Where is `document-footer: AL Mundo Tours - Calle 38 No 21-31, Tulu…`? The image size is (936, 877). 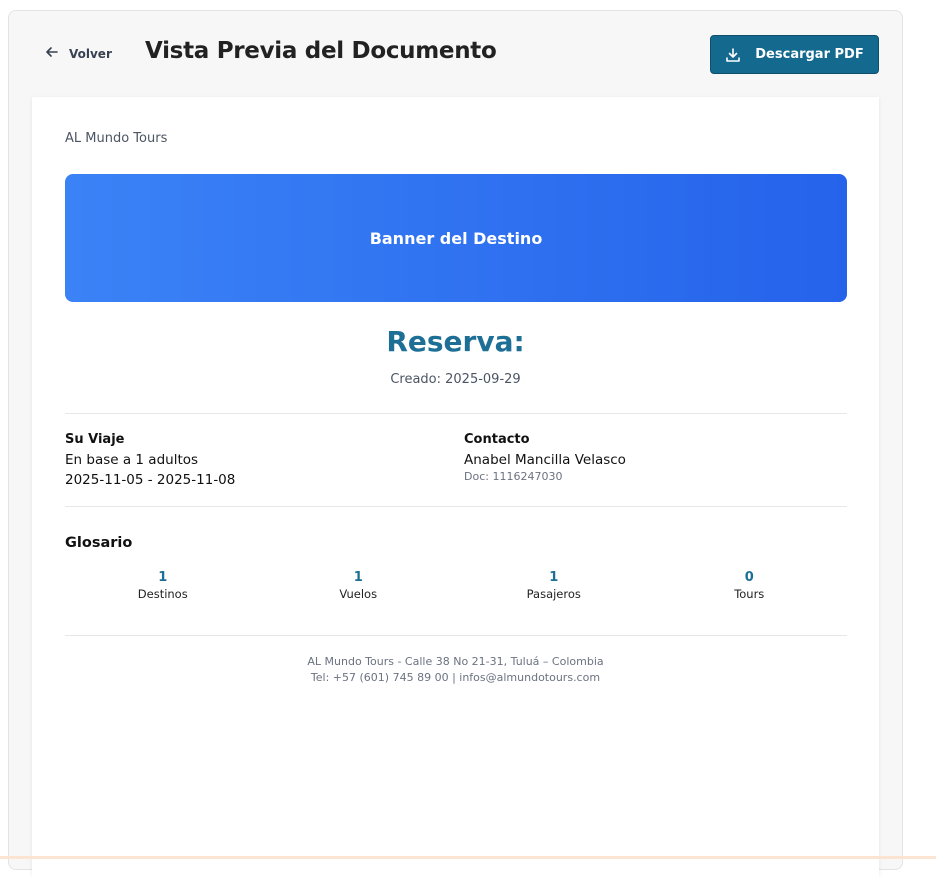 document-footer: AL Mundo Tours - Calle 38 No 21-31, Tulu… is located at coordinates (455, 670).